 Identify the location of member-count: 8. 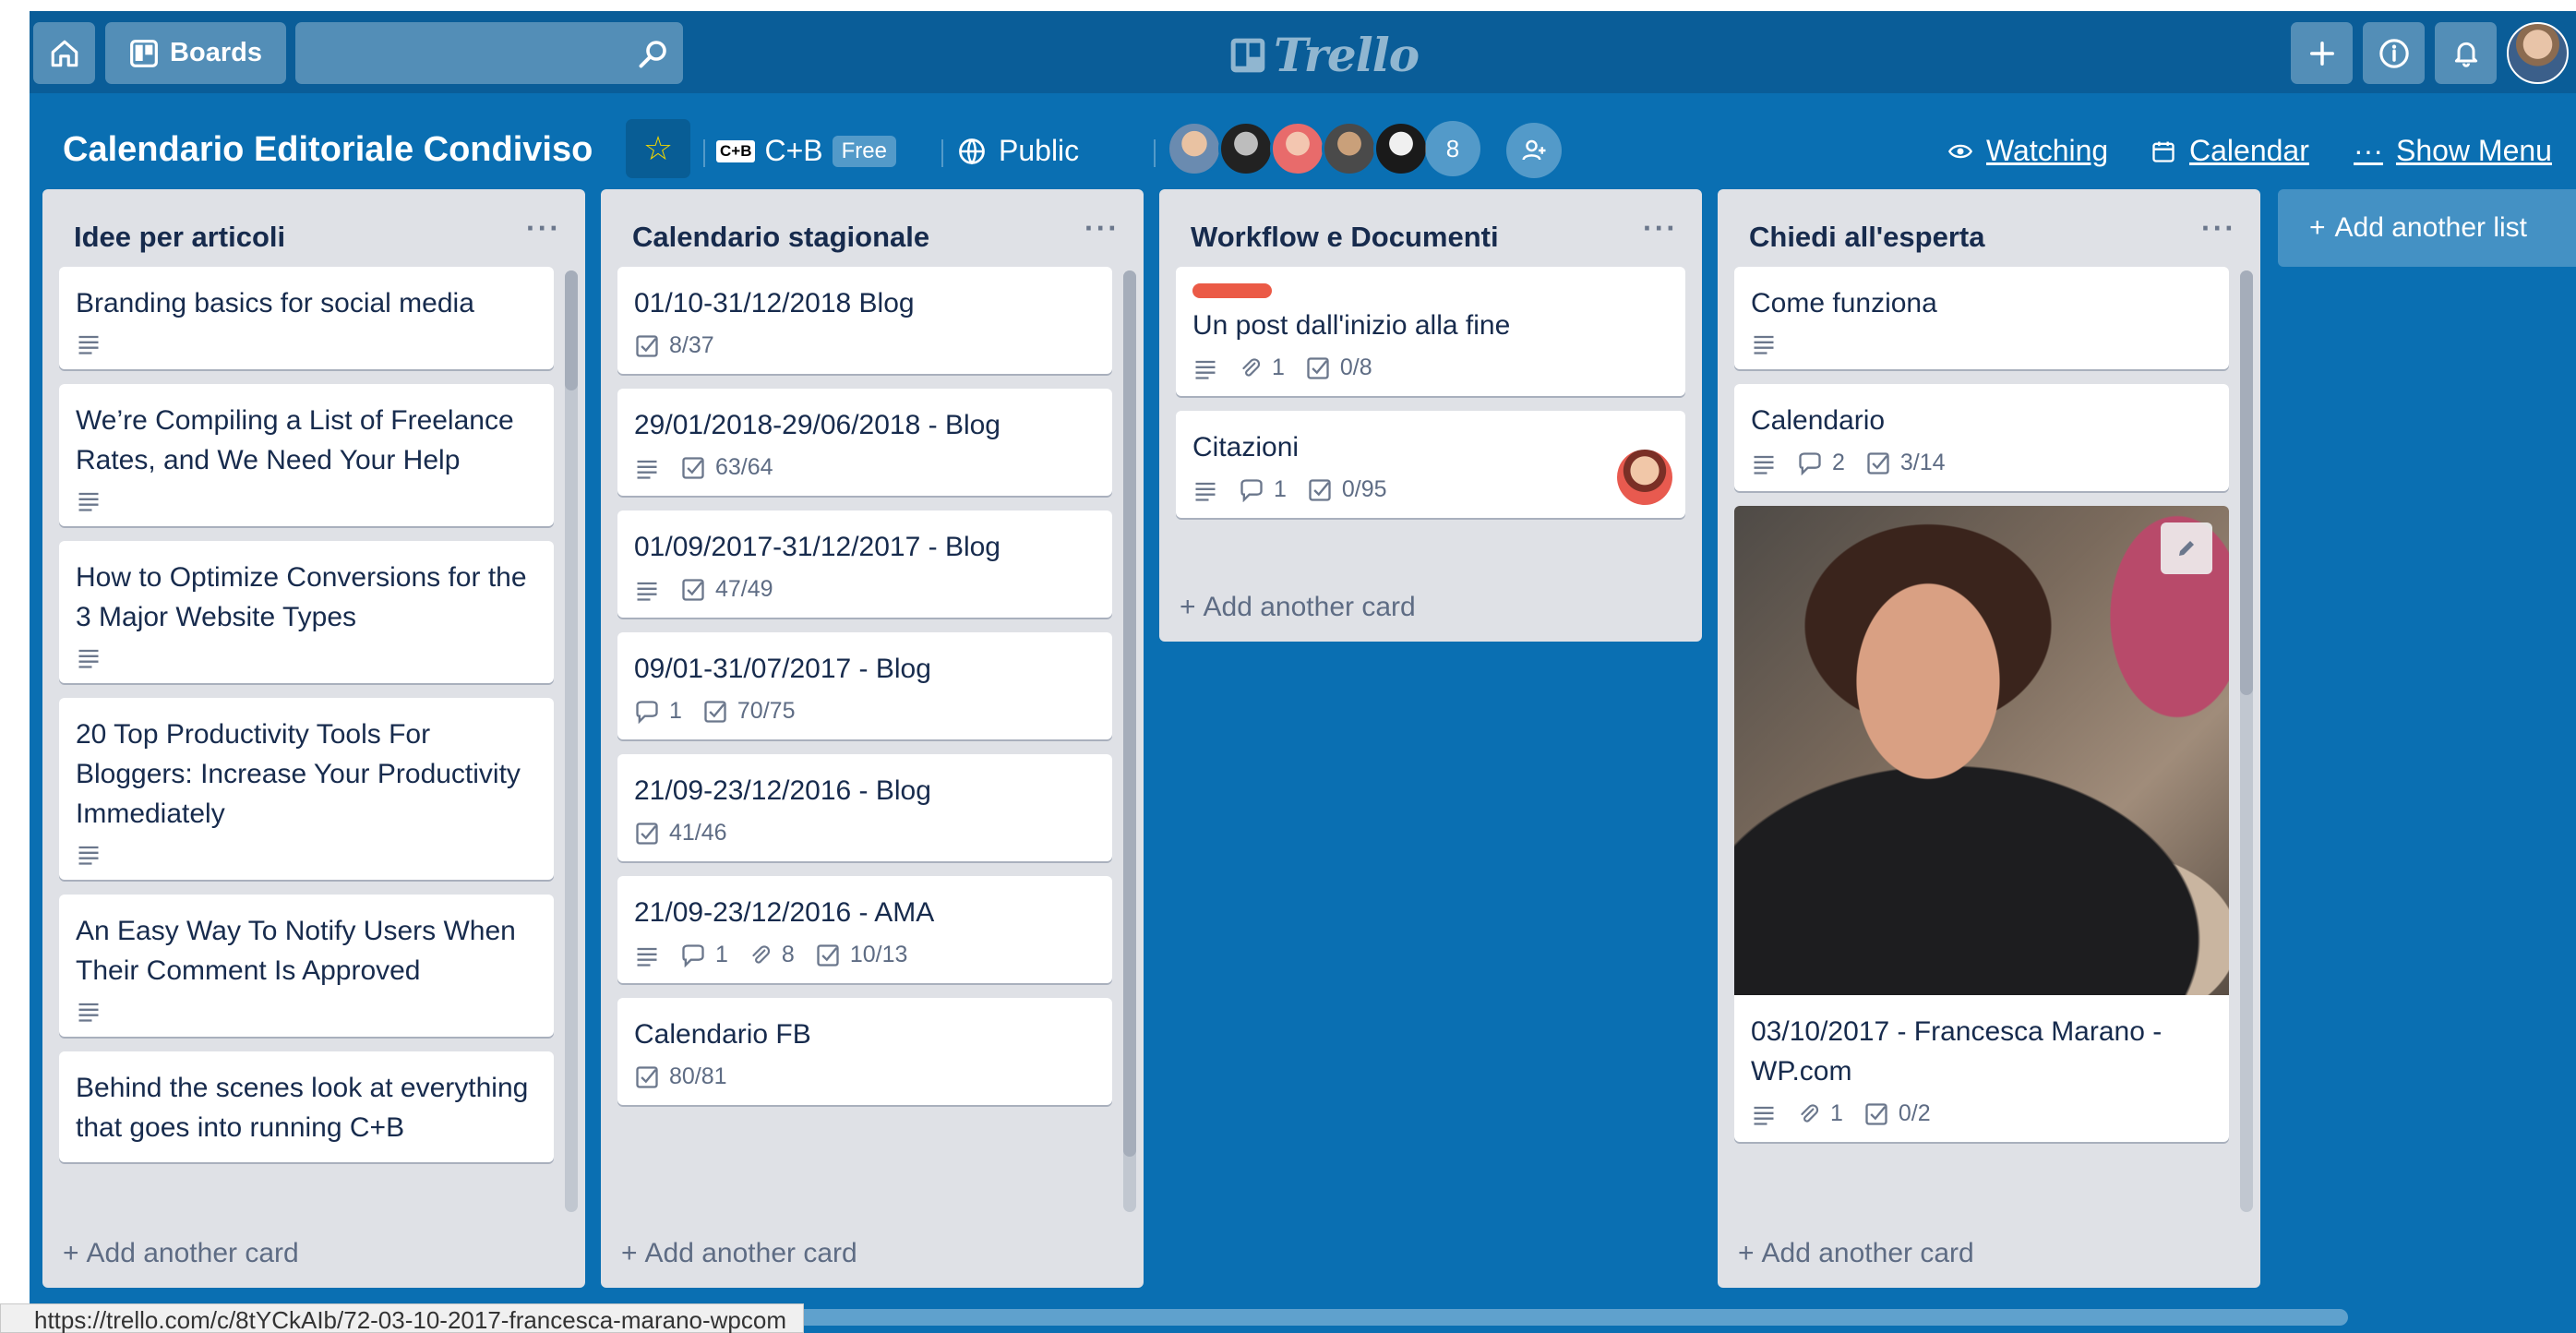
(1453, 148).